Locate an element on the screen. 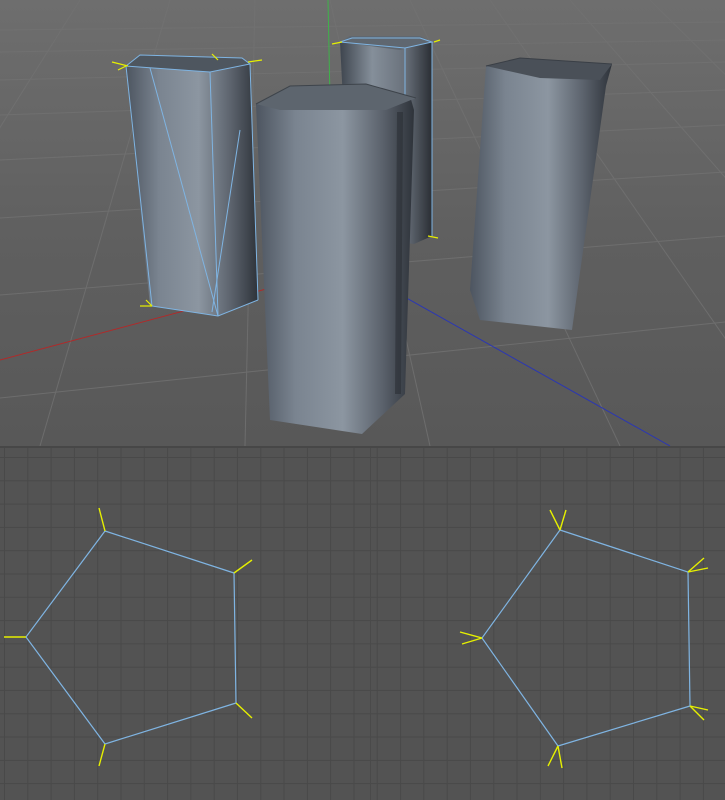  extruded-pentagon-front is located at coordinates (336, 258).